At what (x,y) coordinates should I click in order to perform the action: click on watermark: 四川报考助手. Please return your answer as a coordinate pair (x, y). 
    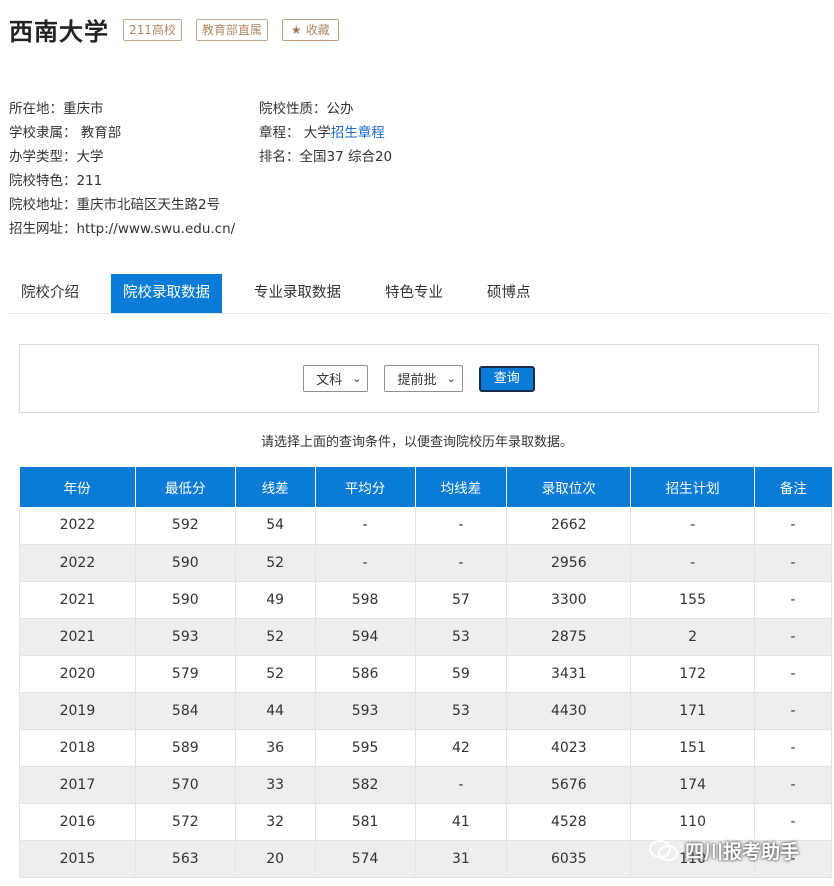
    Looking at the image, I should click on (724, 850).